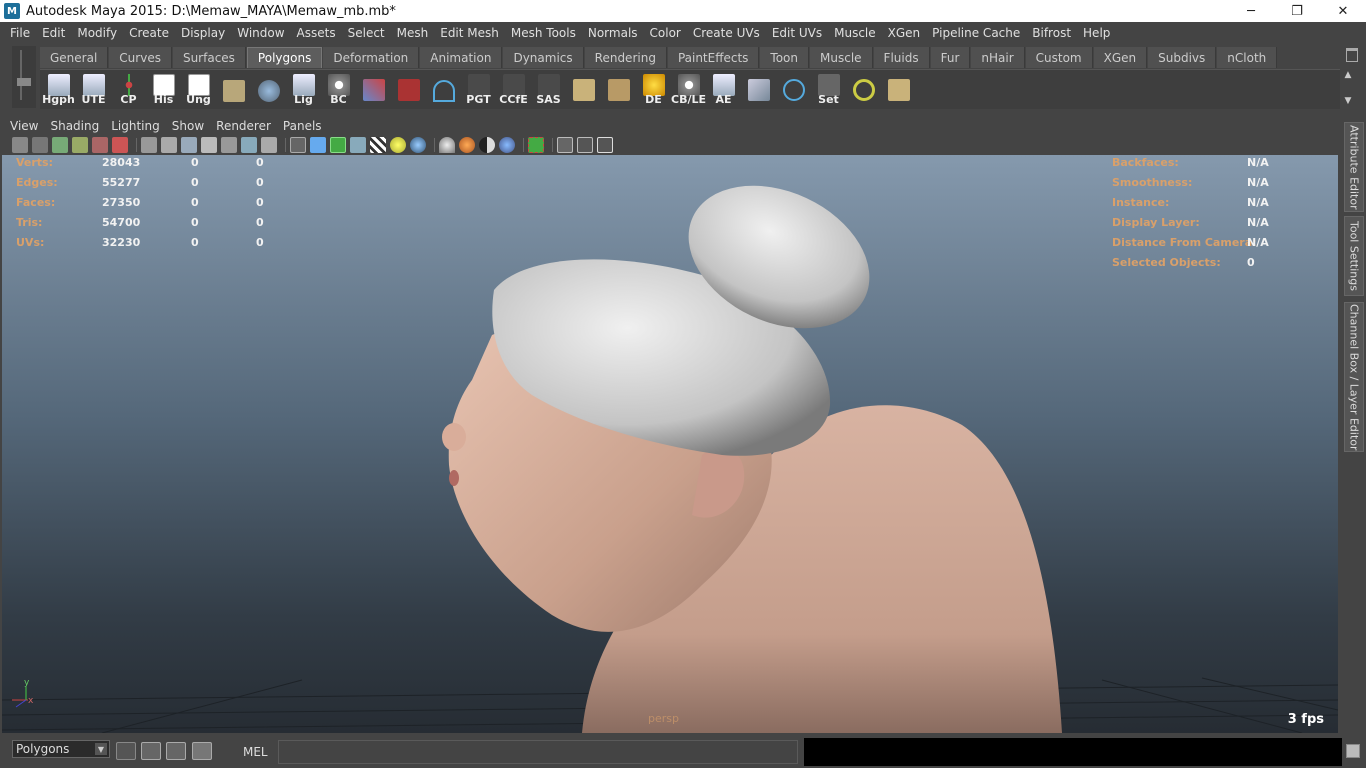 Image resolution: width=1366 pixels, height=768 pixels. Describe the element at coordinates (58, 90) in the screenshot. I see `shelf-button-hgph: Hgph` at that location.